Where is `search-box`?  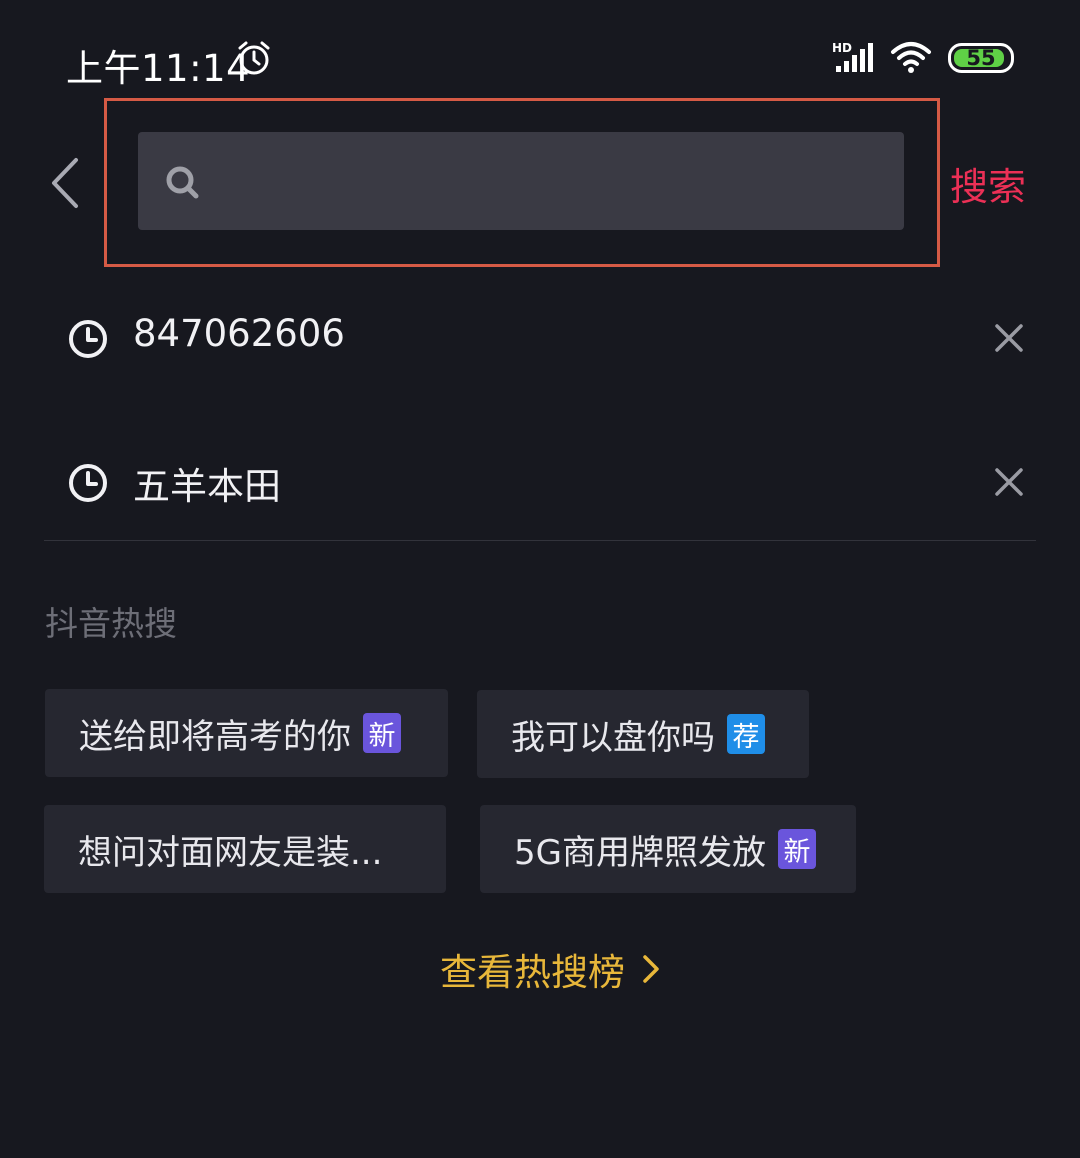
search-box is located at coordinates (521, 182).